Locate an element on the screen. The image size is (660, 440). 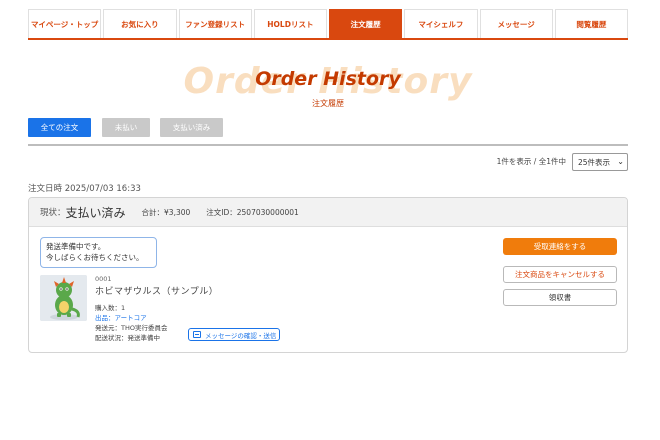
confirm-receipt-button: 受取連絡をする is located at coordinates (560, 246).